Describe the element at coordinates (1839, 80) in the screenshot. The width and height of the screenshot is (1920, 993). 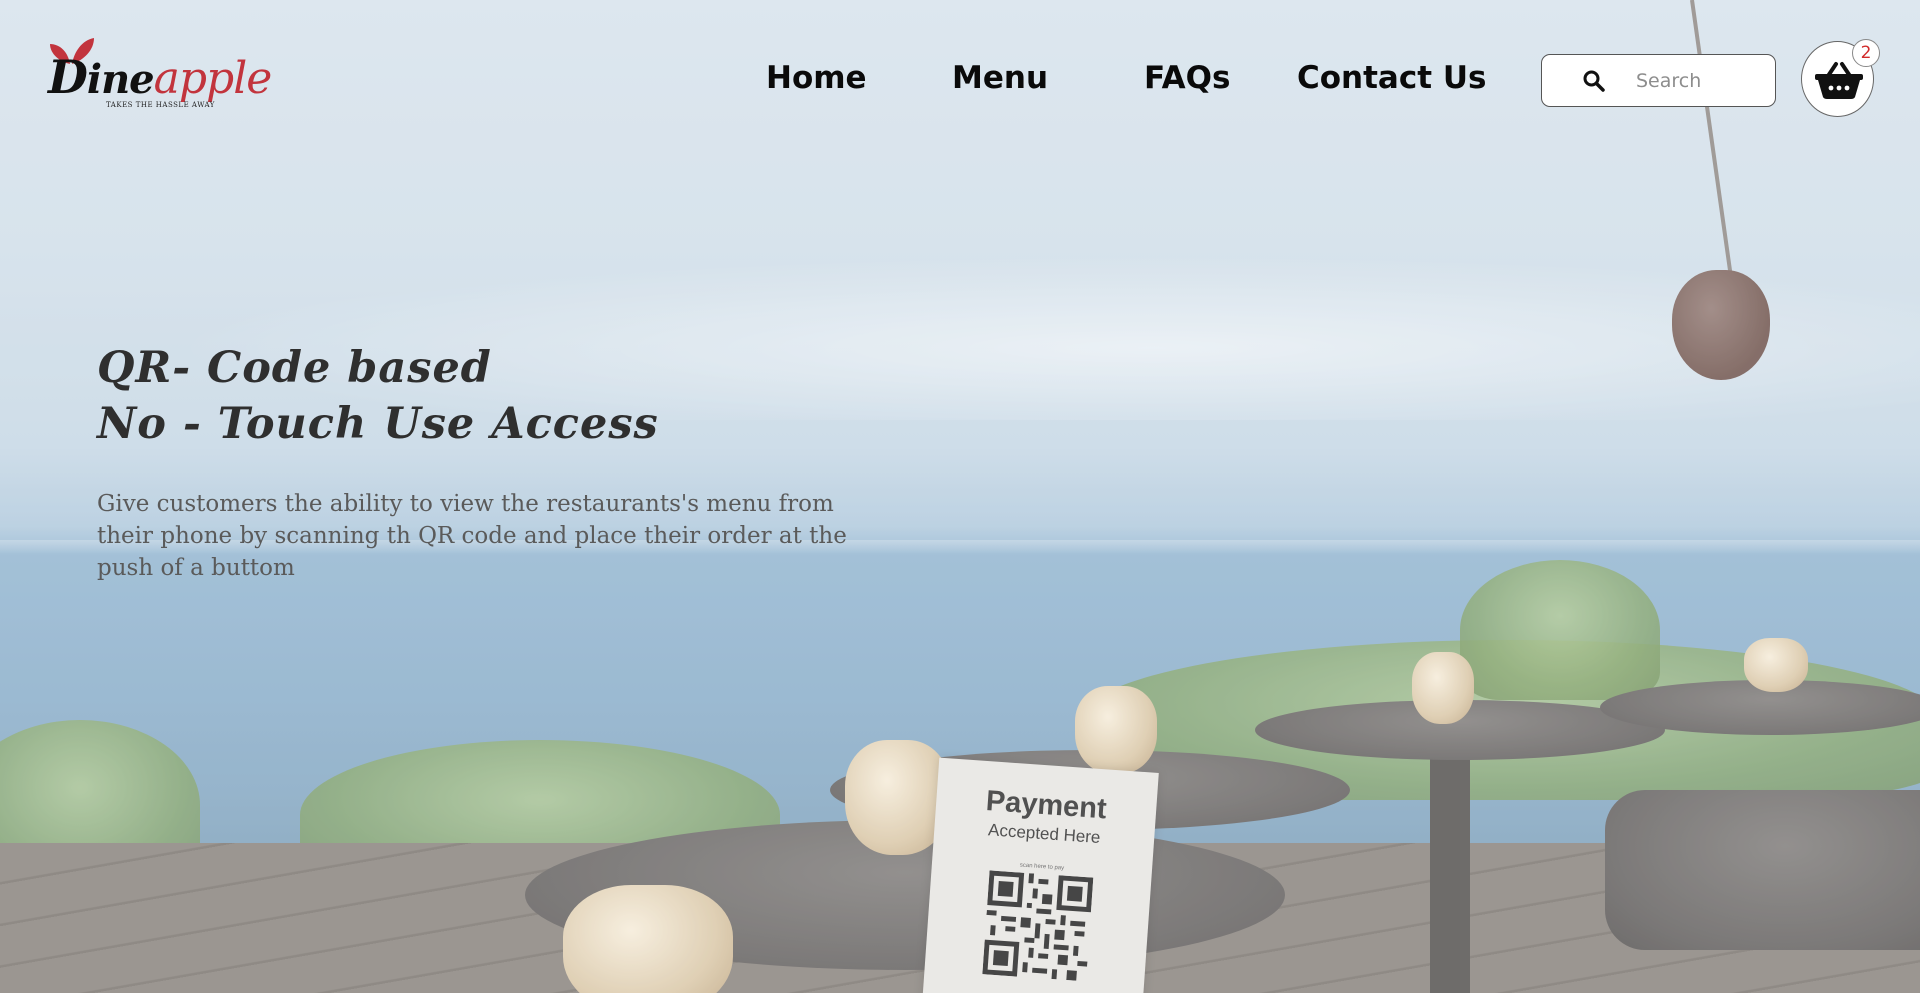
I see `basket-icon` at that location.